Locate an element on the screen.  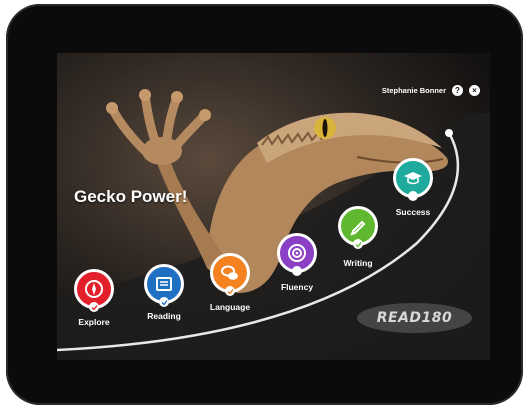
pencil-icon is located at coordinates (358, 228).